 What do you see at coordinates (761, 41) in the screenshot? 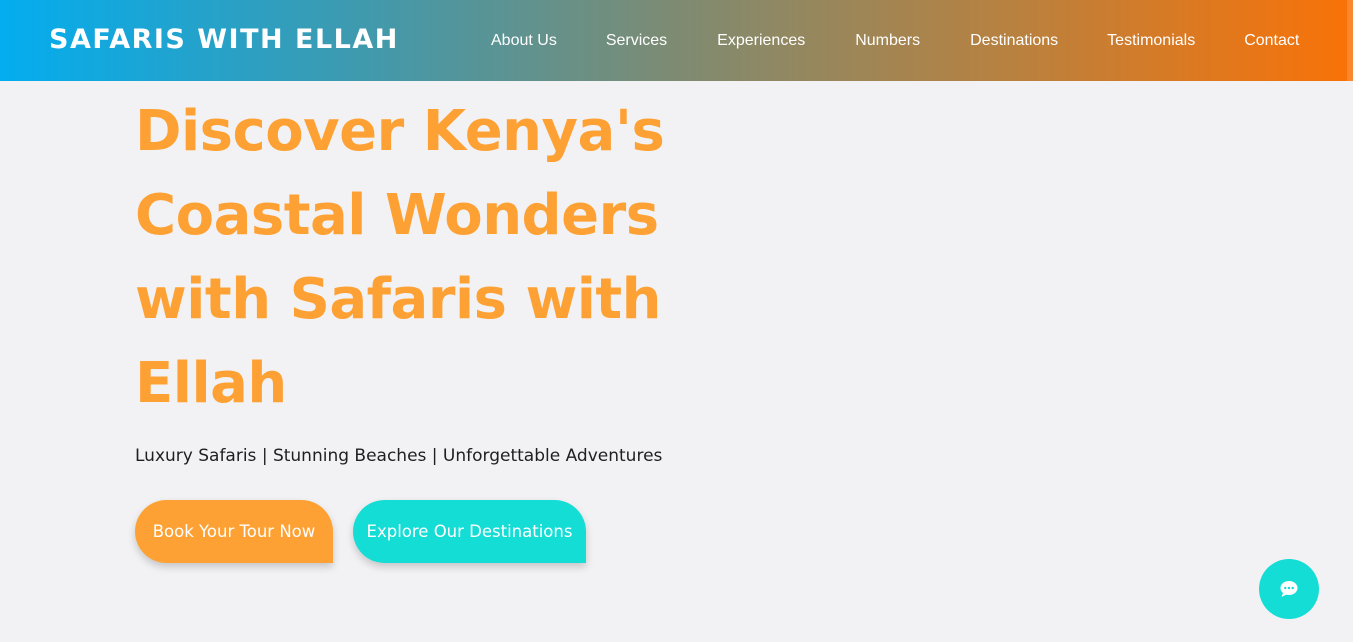
I see `nav-link-experiences: Experiences` at bounding box center [761, 41].